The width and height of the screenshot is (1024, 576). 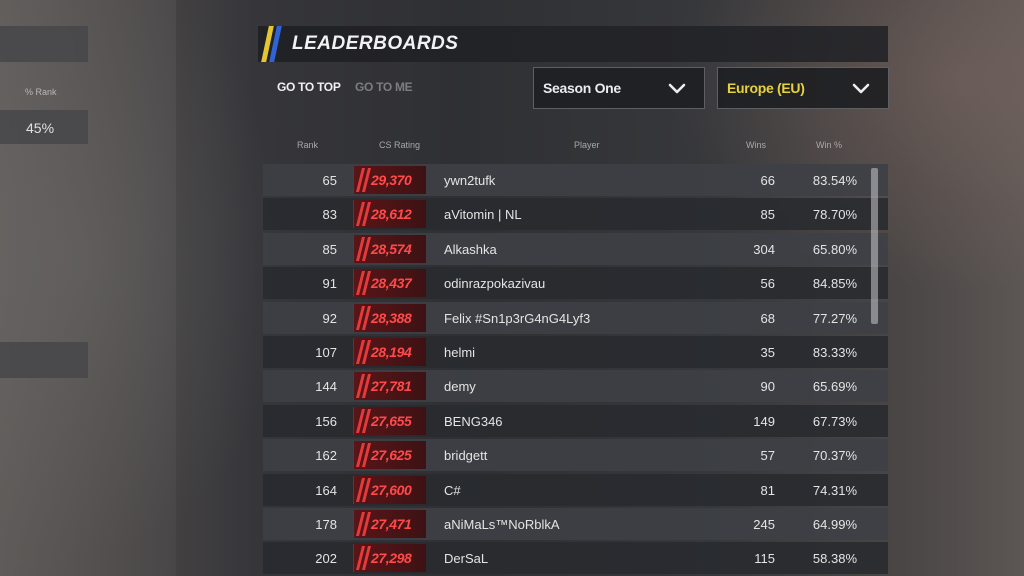 What do you see at coordinates (766, 88) in the screenshot?
I see `region-select-value: Europe (EU)` at bounding box center [766, 88].